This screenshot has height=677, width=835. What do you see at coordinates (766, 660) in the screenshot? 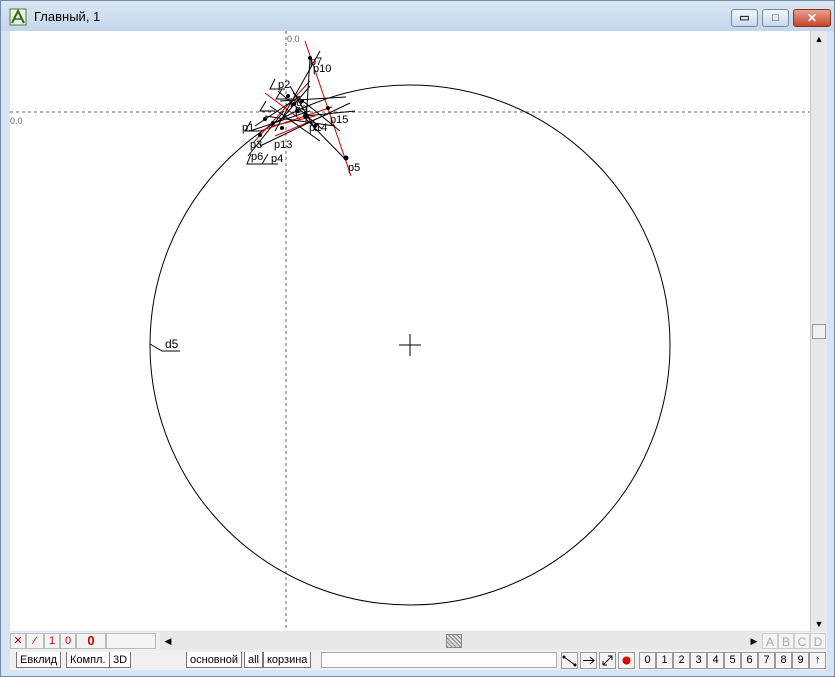
I see `number-button-7: 7` at bounding box center [766, 660].